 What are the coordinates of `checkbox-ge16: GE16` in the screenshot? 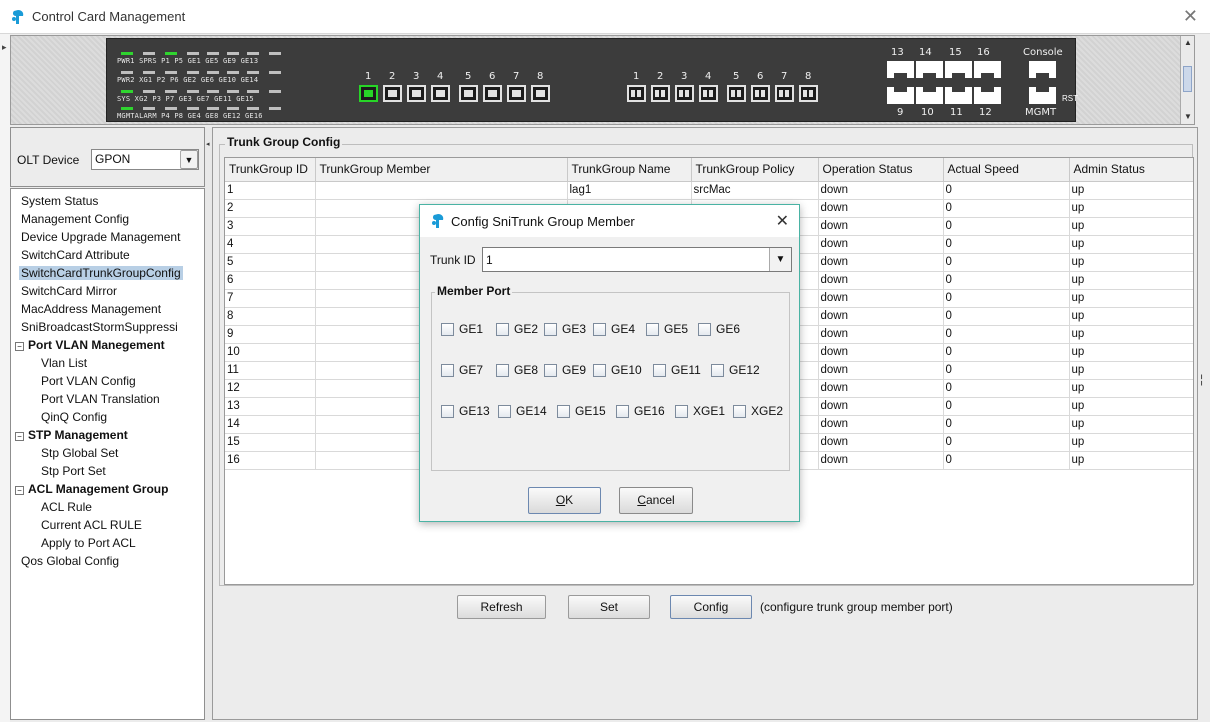 It's located at (640, 412).